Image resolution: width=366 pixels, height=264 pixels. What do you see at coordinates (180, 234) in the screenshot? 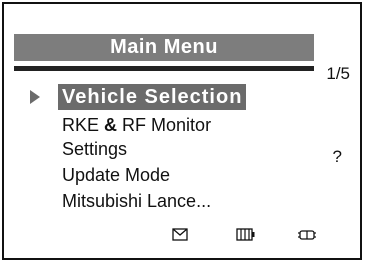
I see `envelope-icon` at bounding box center [180, 234].